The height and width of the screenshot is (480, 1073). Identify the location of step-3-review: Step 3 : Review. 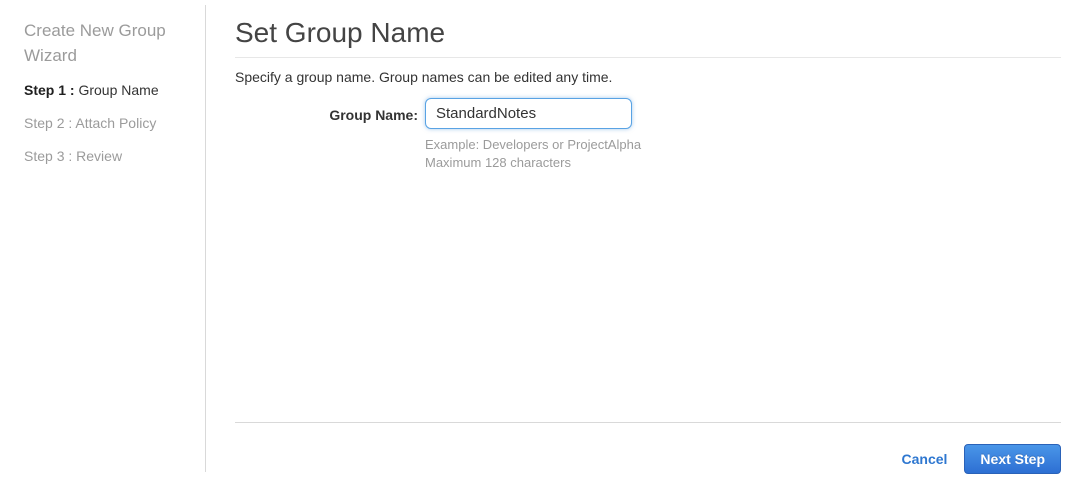
(91, 156).